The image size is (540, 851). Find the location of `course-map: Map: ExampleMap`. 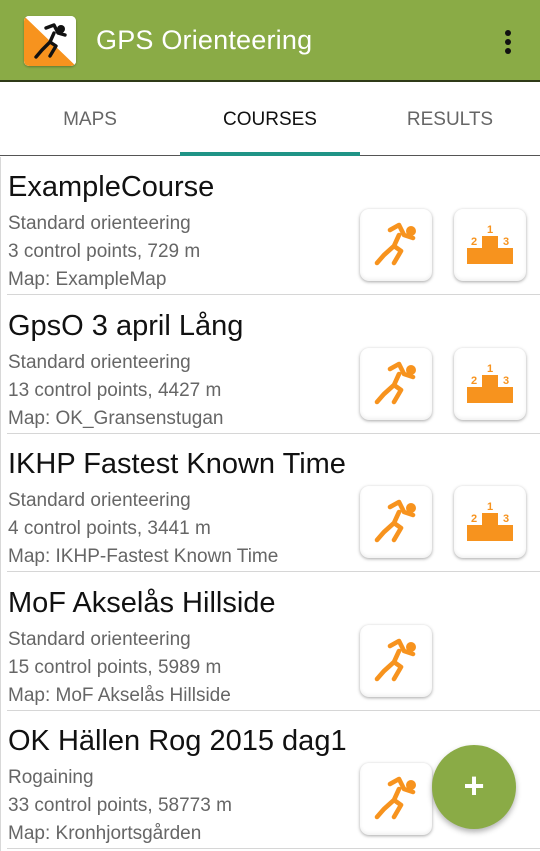

course-map: Map: ExampleMap is located at coordinates (87, 279).